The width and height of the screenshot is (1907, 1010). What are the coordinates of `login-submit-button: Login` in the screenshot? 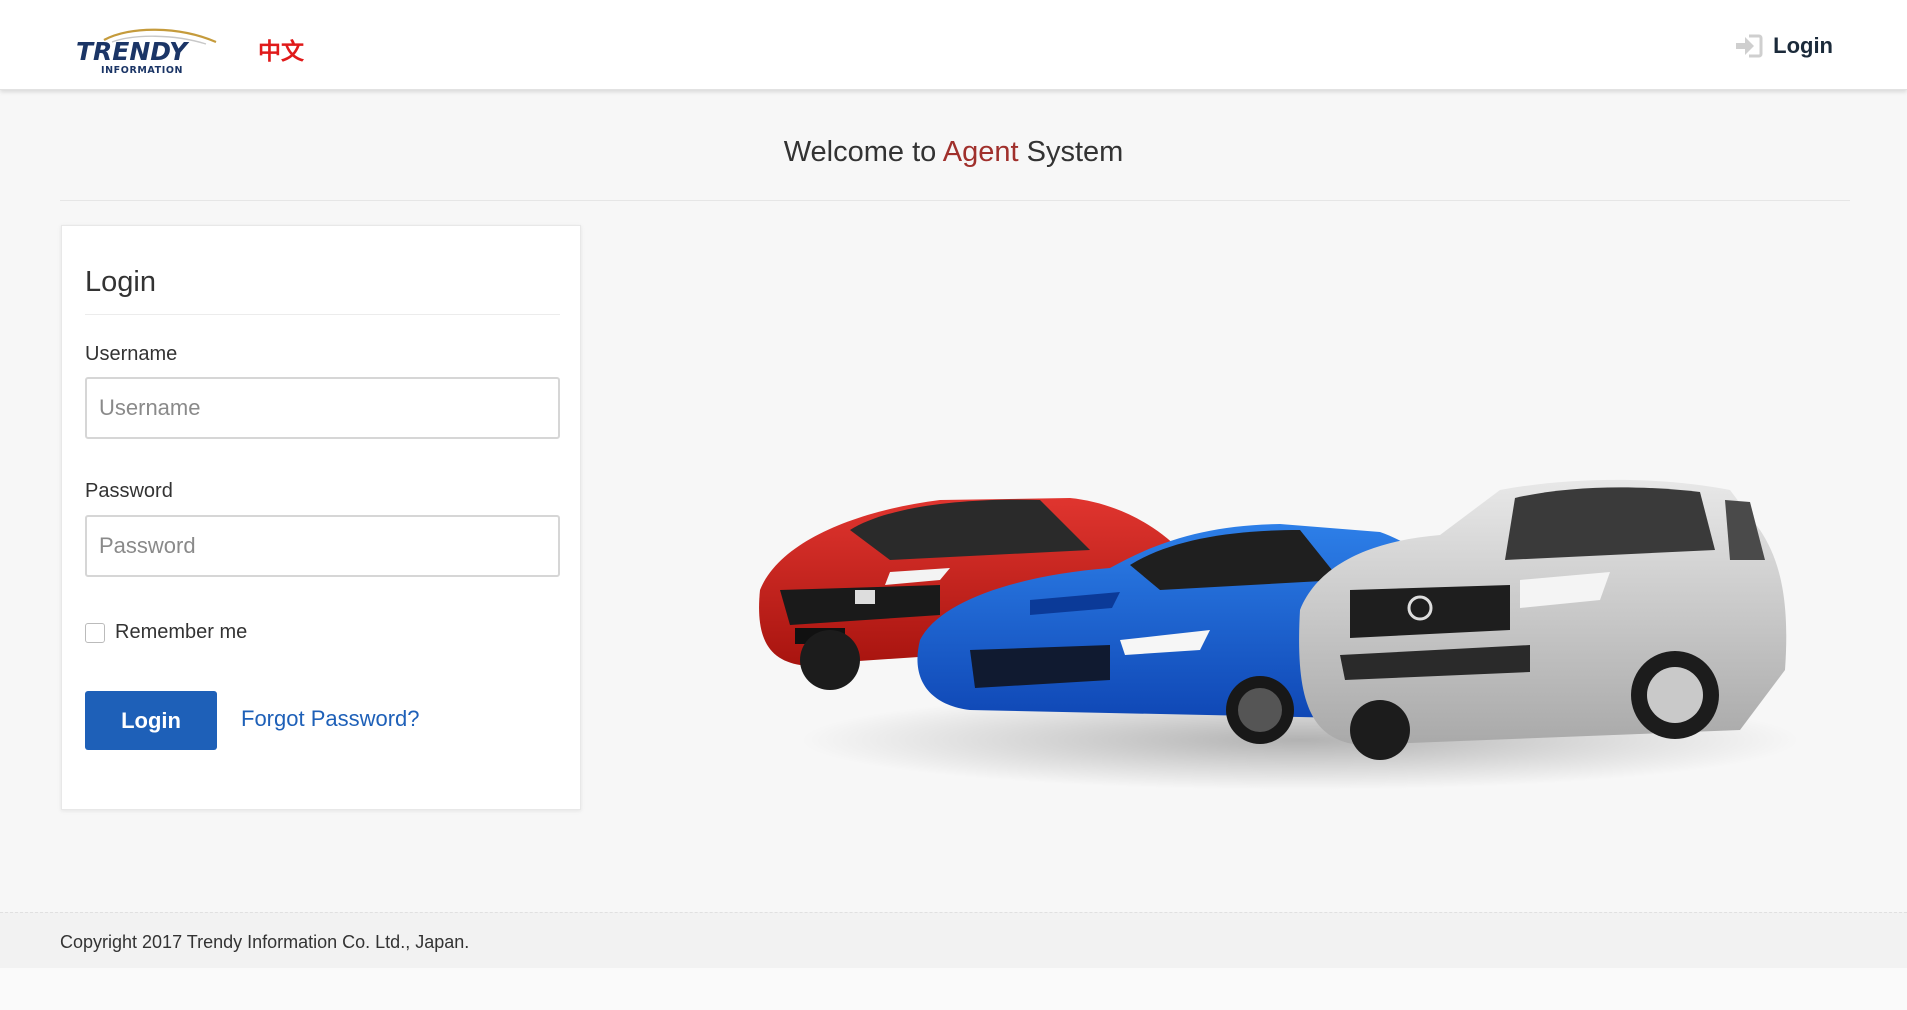 It's located at (151, 720).